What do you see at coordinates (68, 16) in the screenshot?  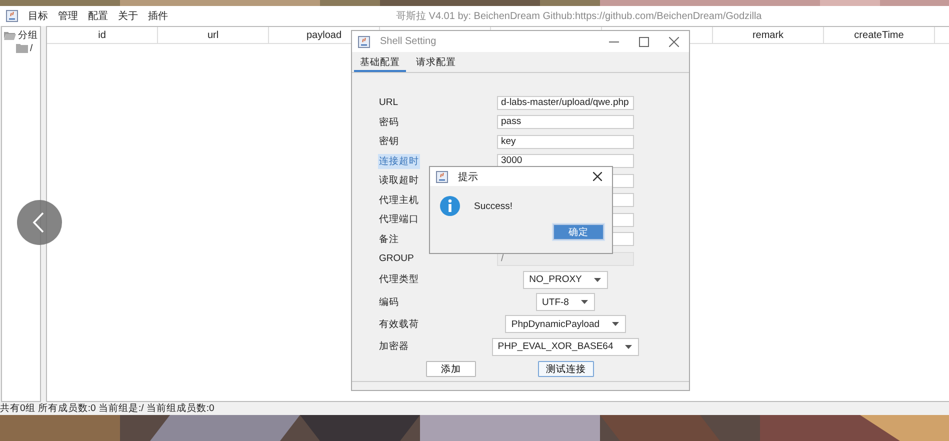 I see `menu-item: 管理` at bounding box center [68, 16].